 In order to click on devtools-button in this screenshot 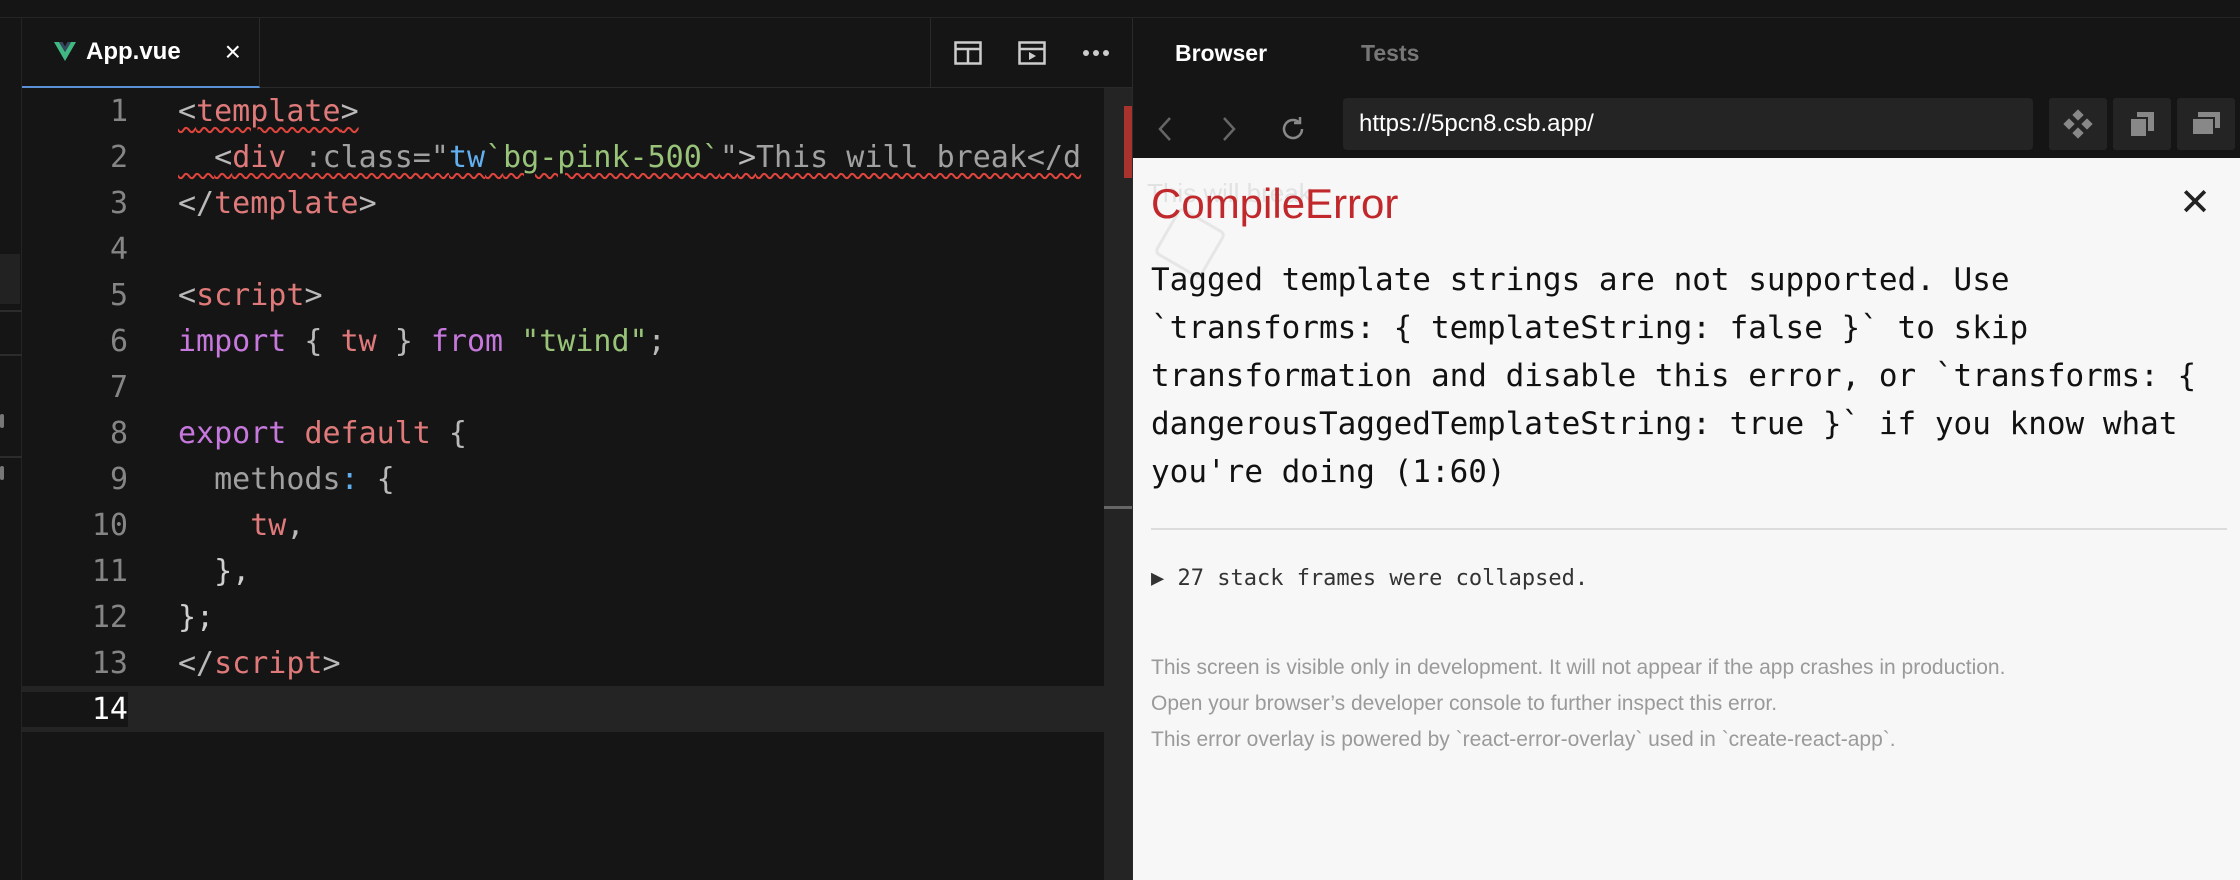, I will do `click(2078, 124)`.